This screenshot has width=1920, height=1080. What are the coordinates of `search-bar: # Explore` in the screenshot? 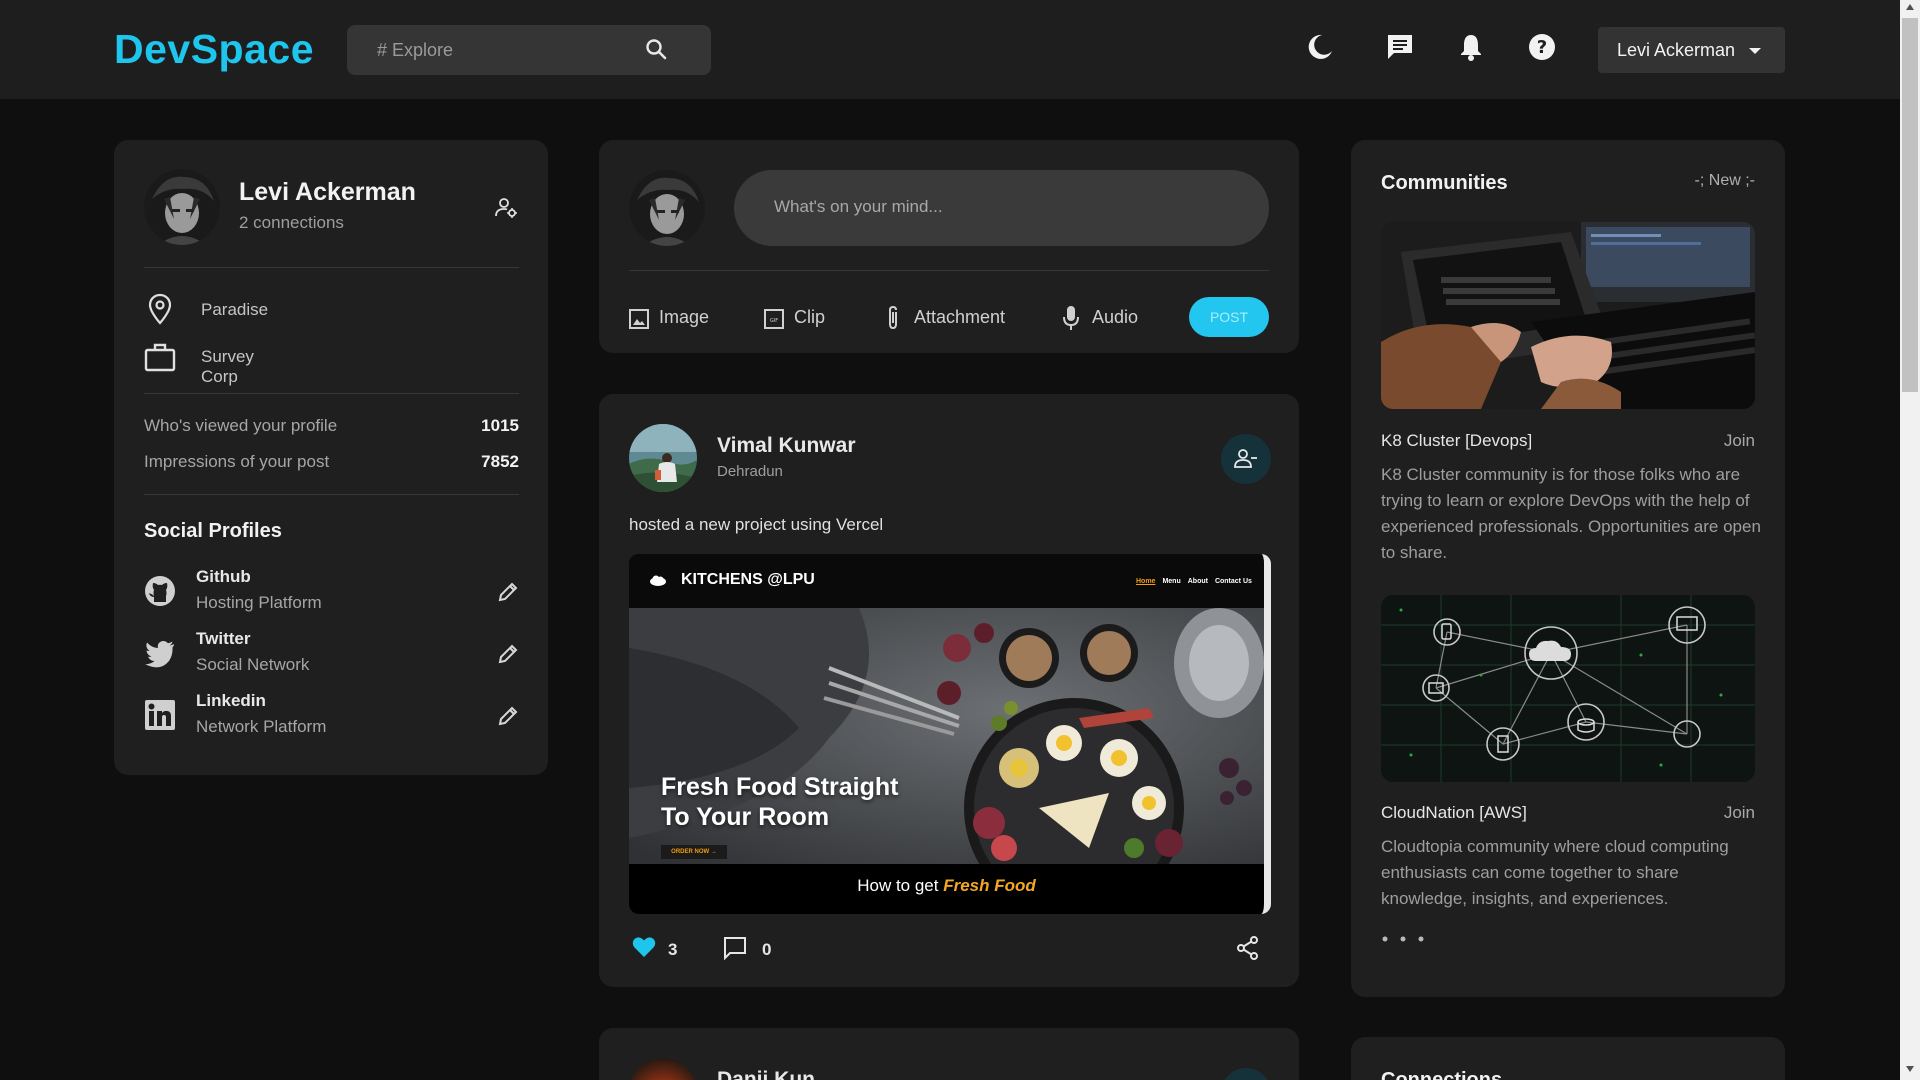 It's located at (529, 50).